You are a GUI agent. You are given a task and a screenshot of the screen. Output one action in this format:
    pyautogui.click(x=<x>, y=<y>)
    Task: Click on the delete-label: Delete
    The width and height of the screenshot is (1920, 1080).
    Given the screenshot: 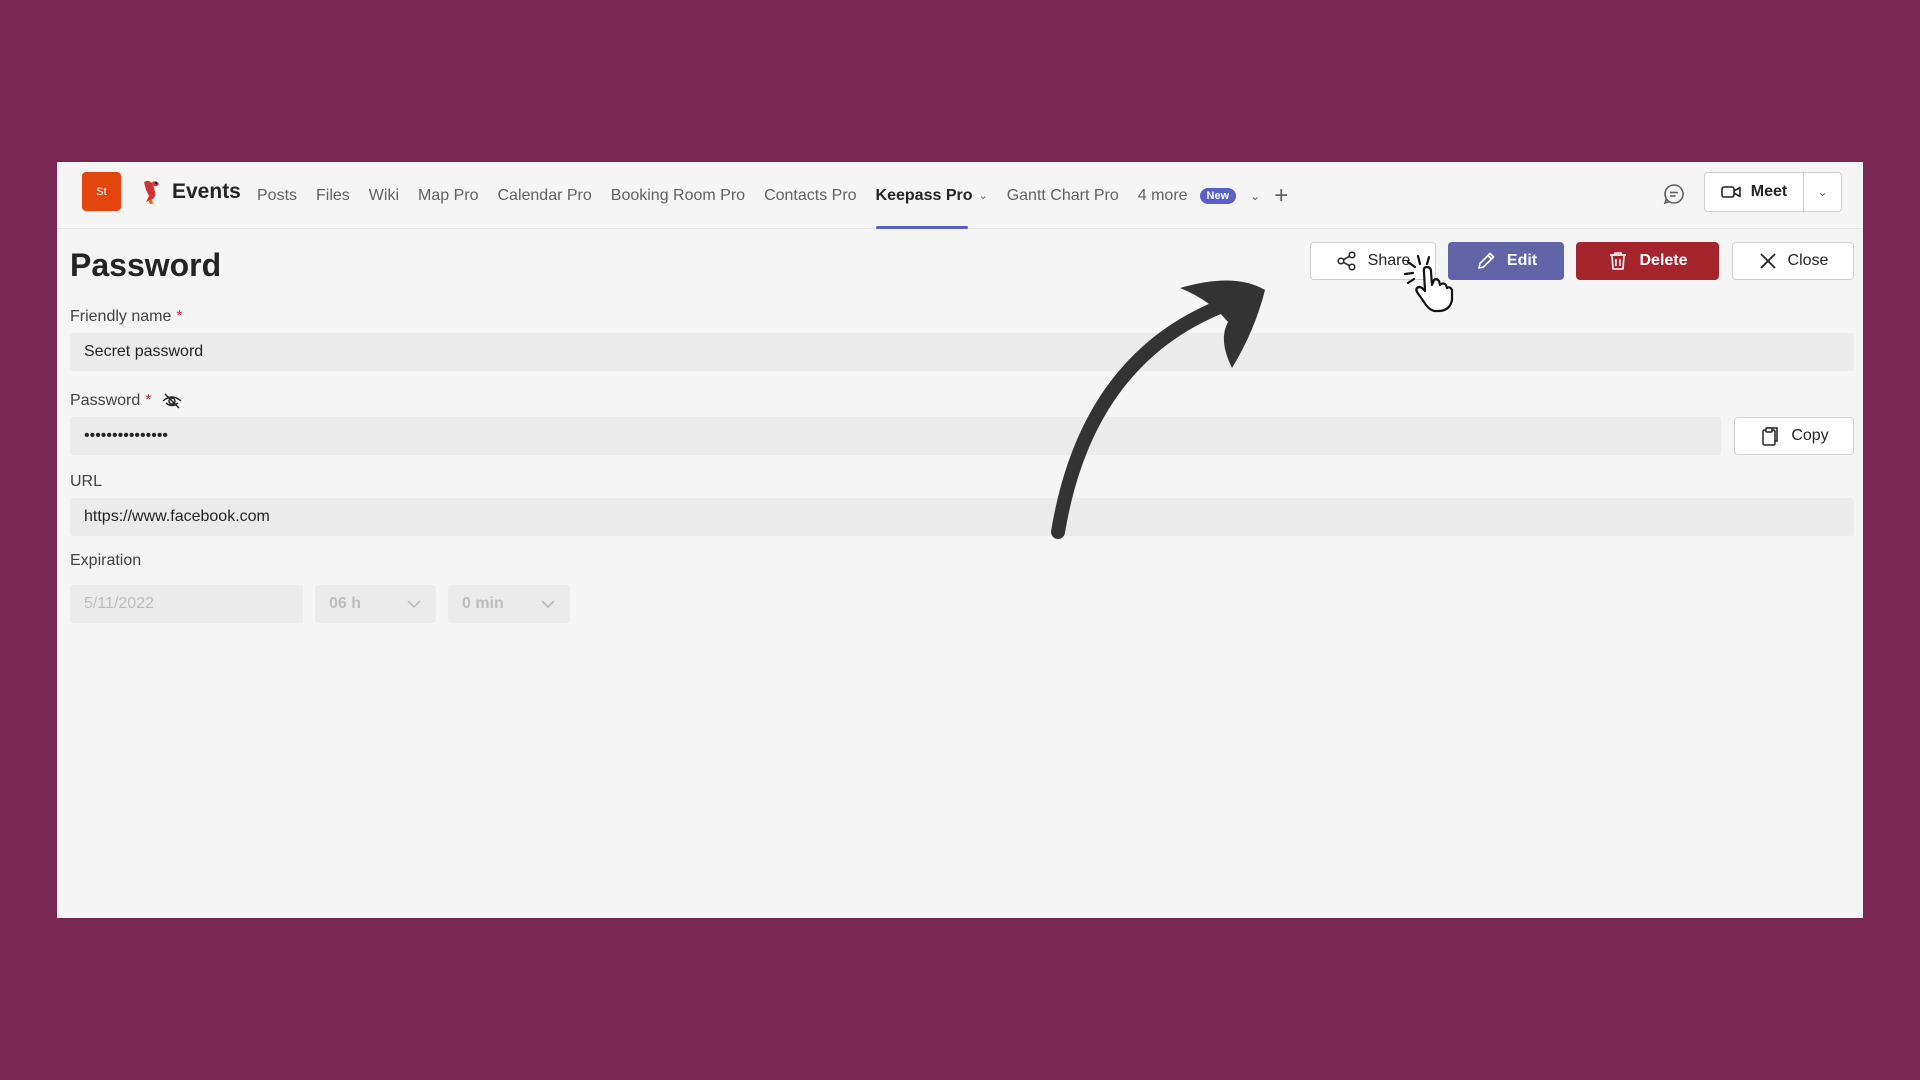 What is the action you would take?
    pyautogui.click(x=1663, y=260)
    